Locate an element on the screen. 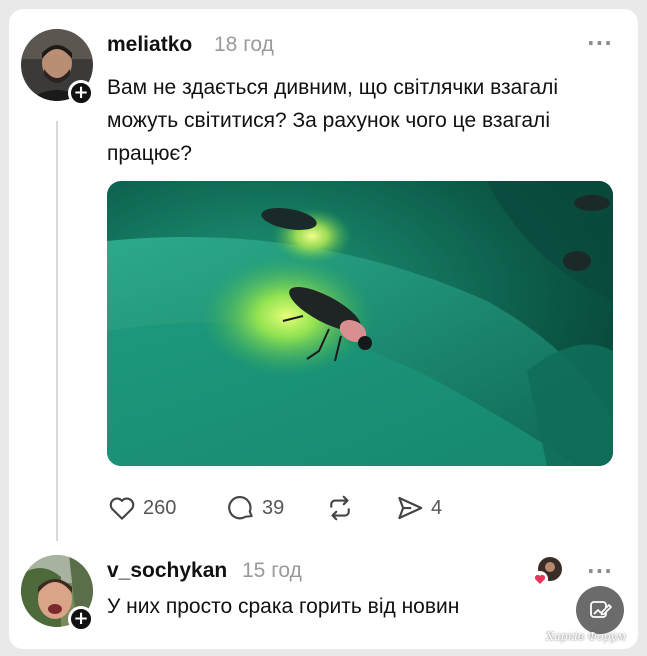  liked-by-author-badge is located at coordinates (547, 572).